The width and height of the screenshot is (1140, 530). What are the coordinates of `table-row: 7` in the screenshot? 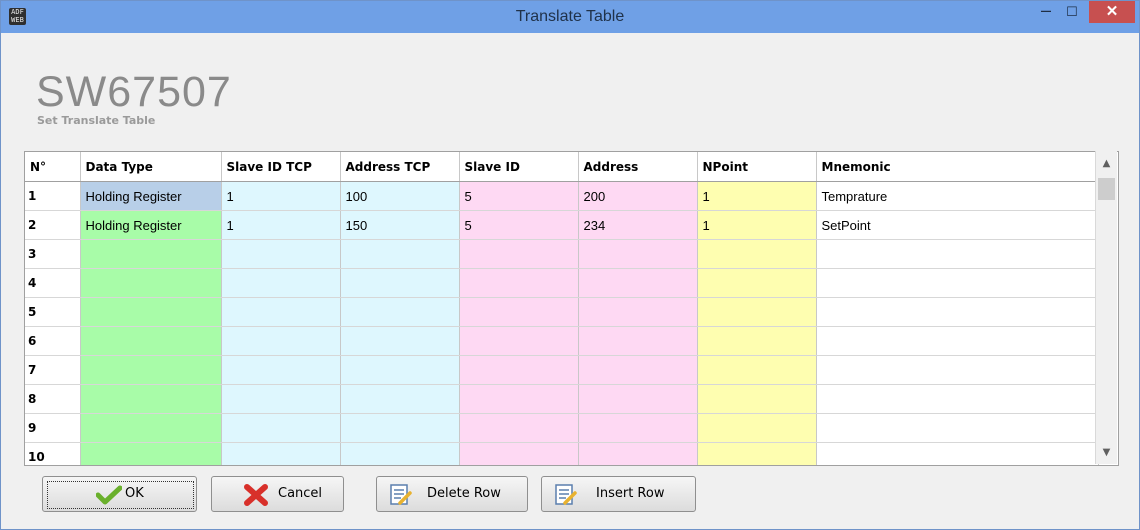 It's located at (562, 370).